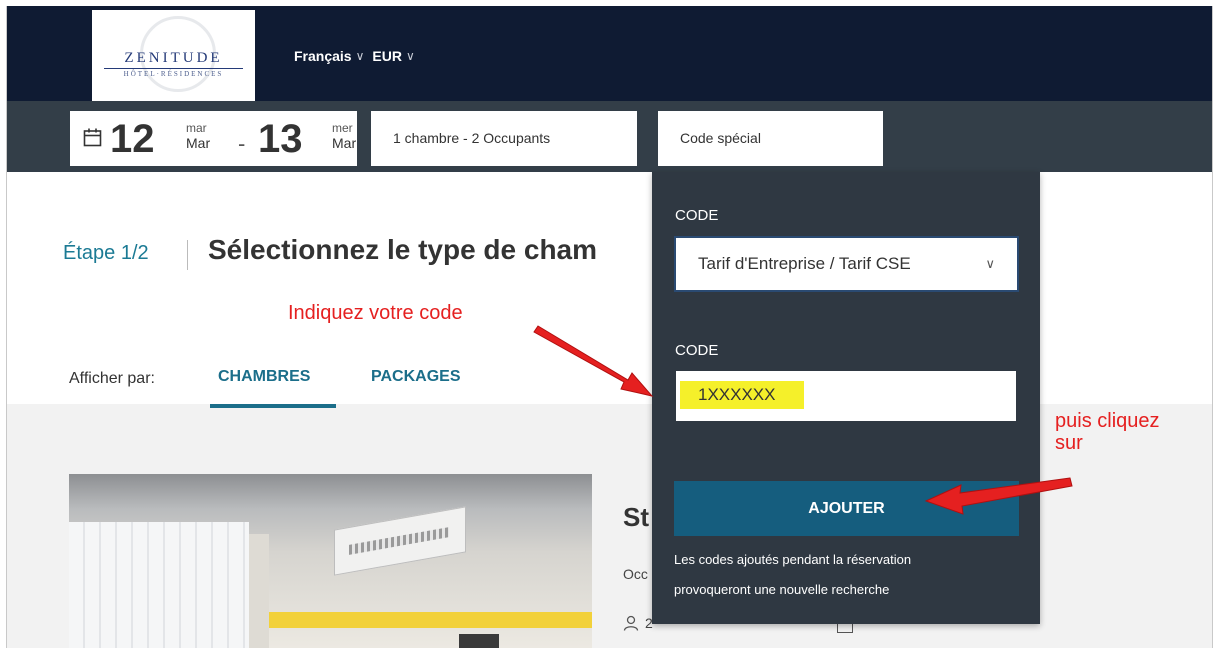 The image size is (1219, 648). I want to click on annotation-click-hint-line1: puis cliquez, so click(1107, 421).